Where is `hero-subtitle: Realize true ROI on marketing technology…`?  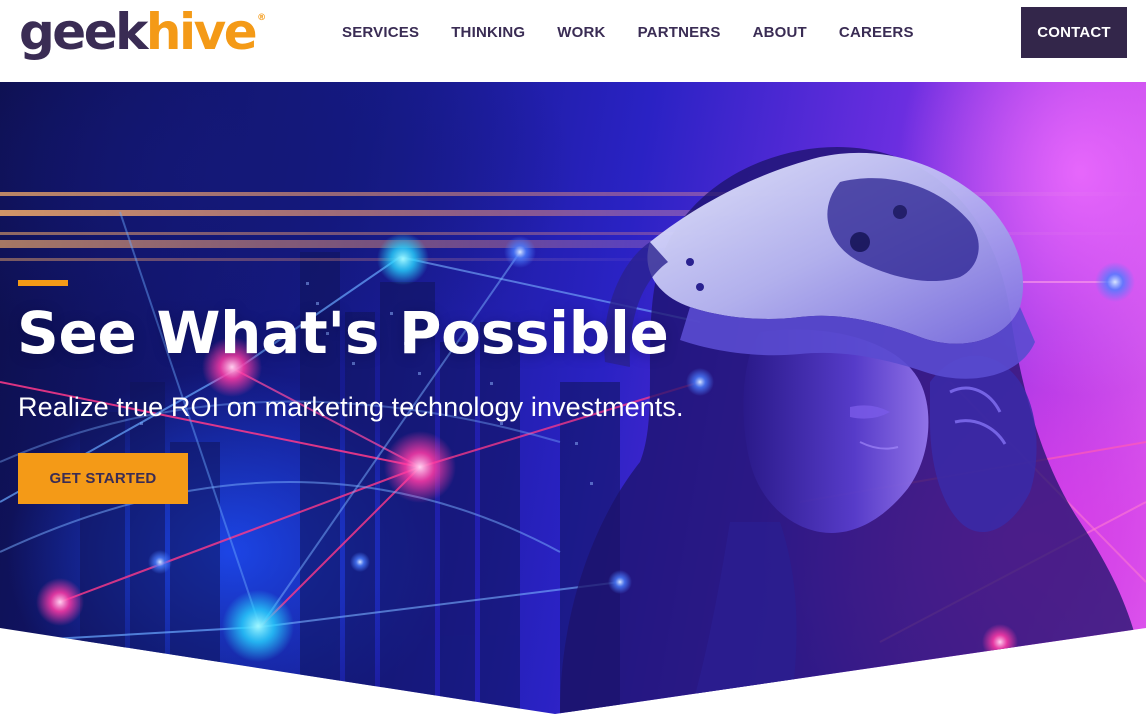 hero-subtitle: Realize true ROI on marketing technology… is located at coordinates (351, 407).